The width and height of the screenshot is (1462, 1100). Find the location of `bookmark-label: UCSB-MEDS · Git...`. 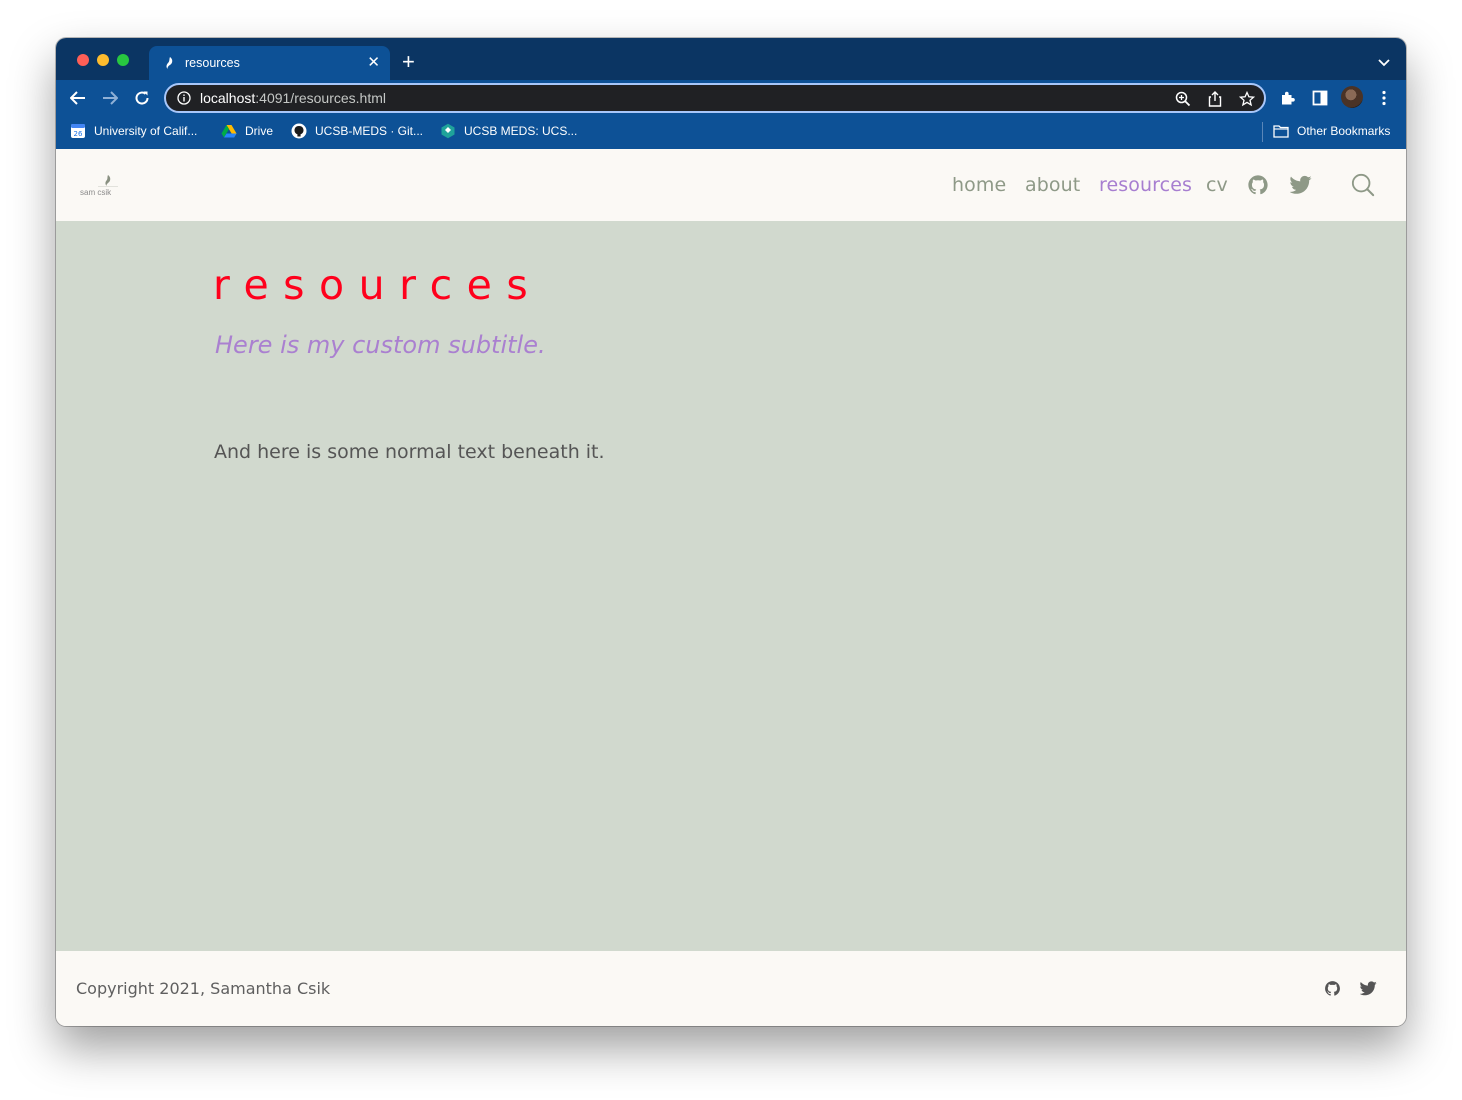

bookmark-label: UCSB-MEDS · Git... is located at coordinates (369, 131).